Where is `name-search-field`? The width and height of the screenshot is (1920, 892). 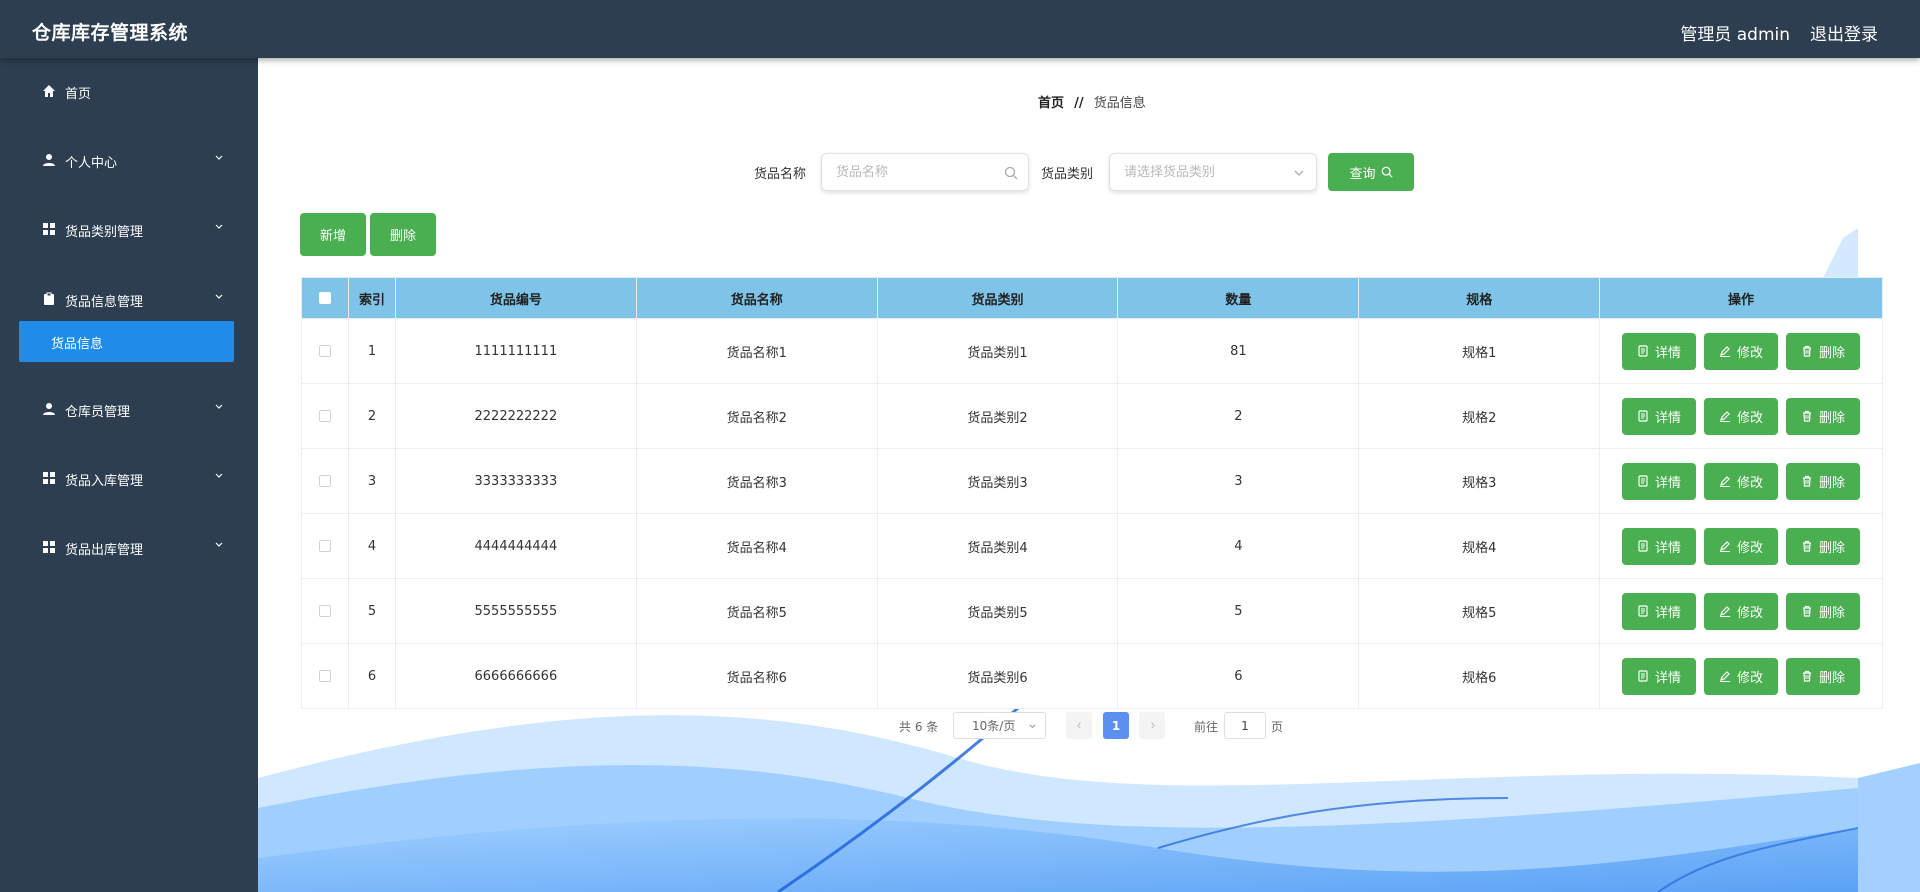 name-search-field is located at coordinates (925, 172).